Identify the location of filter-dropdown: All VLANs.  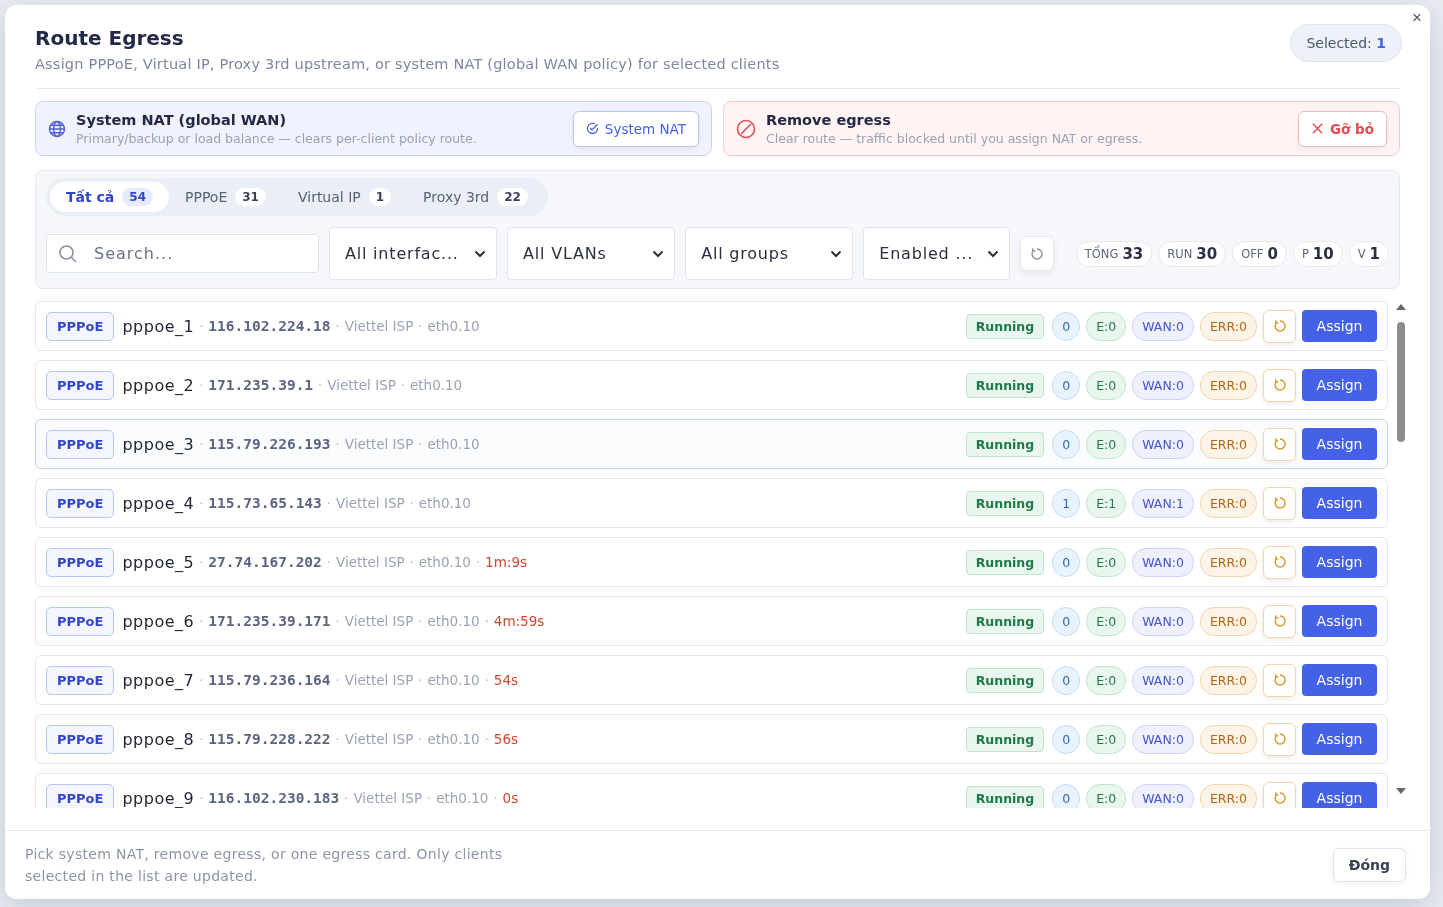
(591, 253).